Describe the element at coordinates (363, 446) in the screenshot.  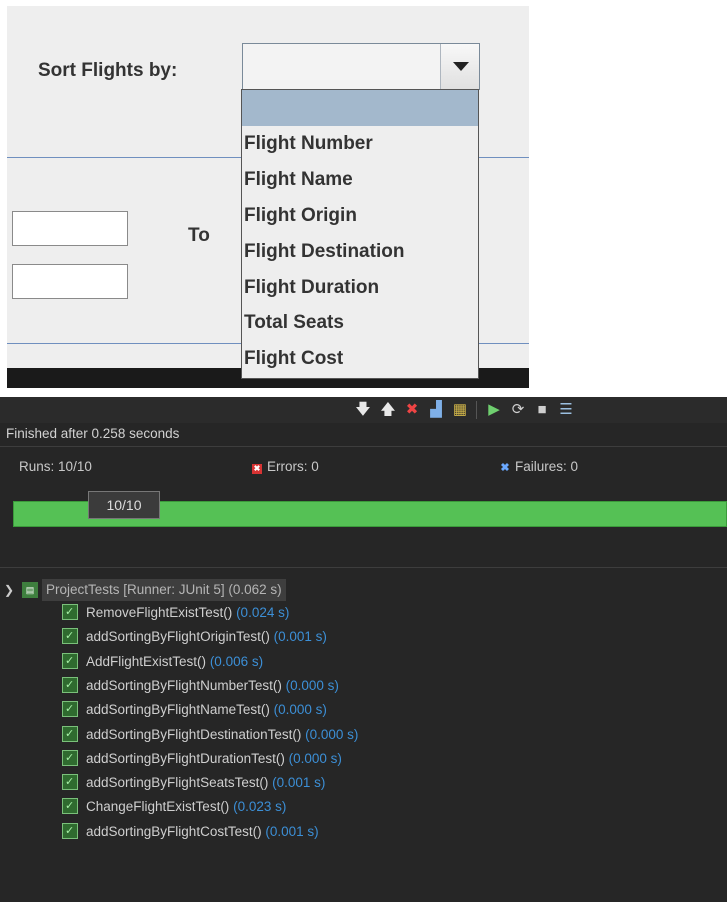
I see `status-divider` at that location.